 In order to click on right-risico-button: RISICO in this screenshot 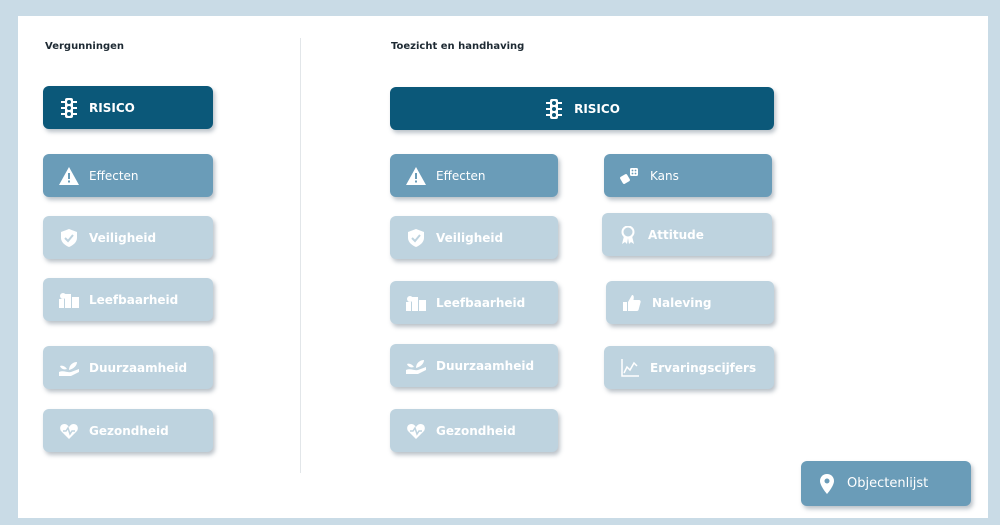, I will do `click(582, 108)`.